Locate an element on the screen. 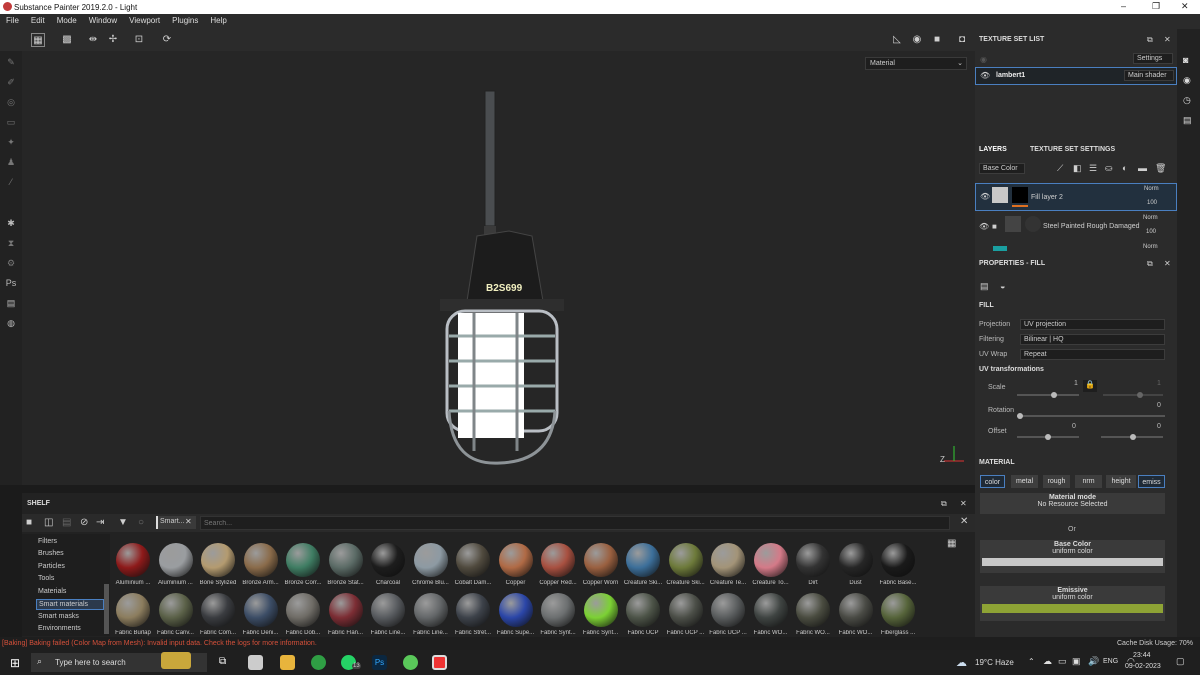  material-mode-block: Material mode No Resource Selected is located at coordinates (1072, 503).